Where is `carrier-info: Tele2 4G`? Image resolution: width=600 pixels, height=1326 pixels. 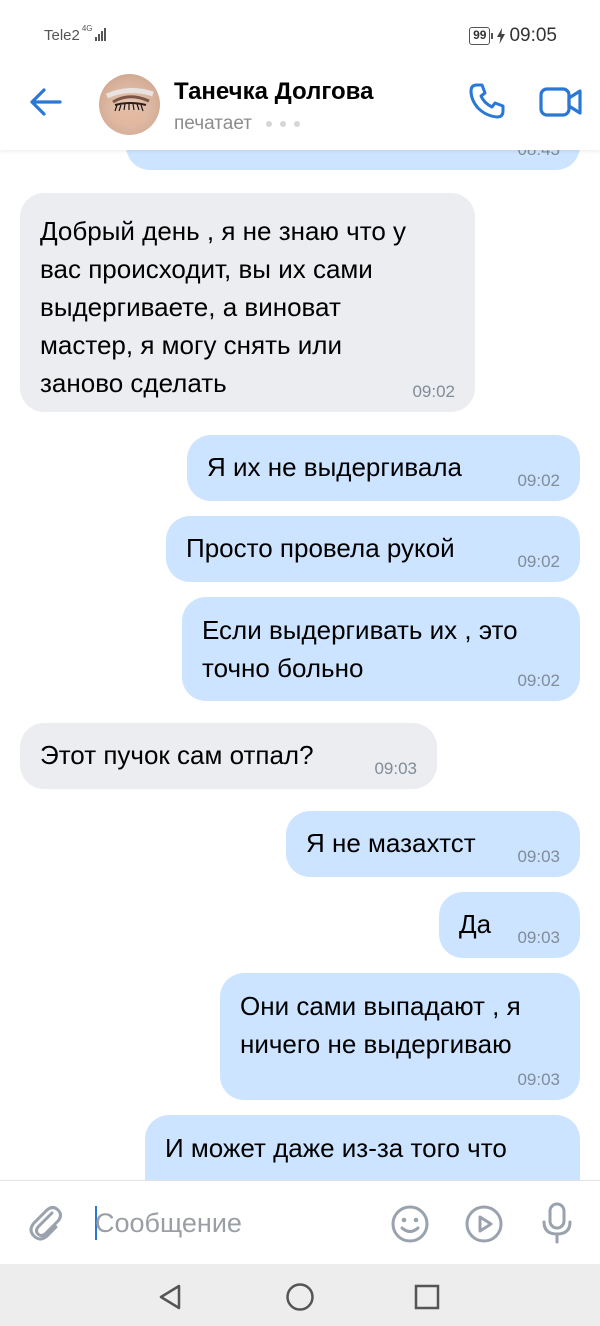 carrier-info: Tele2 4G is located at coordinates (75, 34).